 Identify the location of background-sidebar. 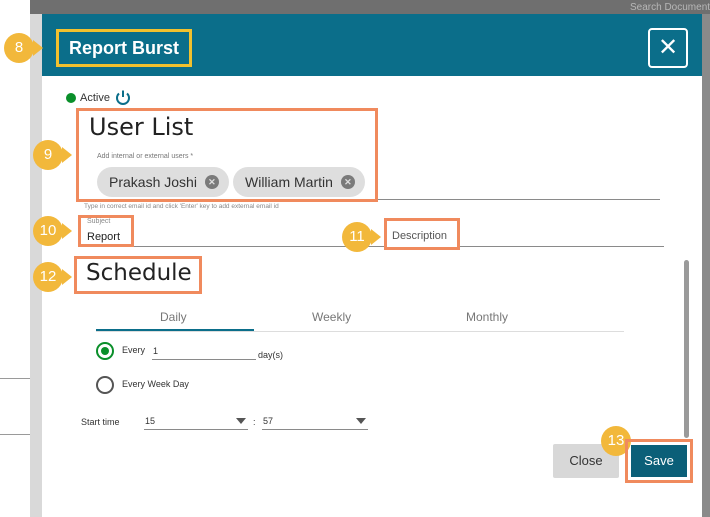
(36, 258).